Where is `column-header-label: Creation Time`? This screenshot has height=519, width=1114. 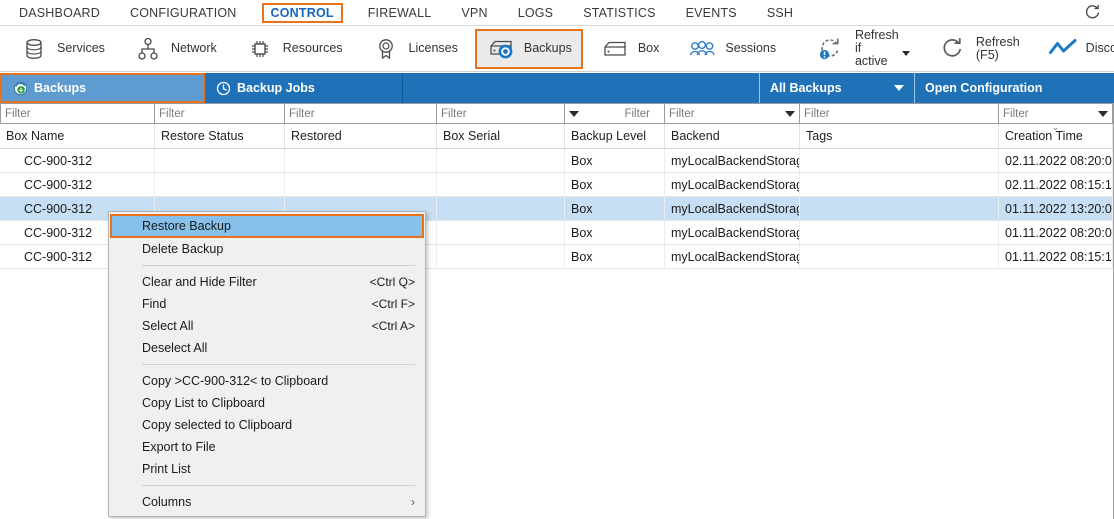 column-header-label: Creation Time is located at coordinates (1044, 136).